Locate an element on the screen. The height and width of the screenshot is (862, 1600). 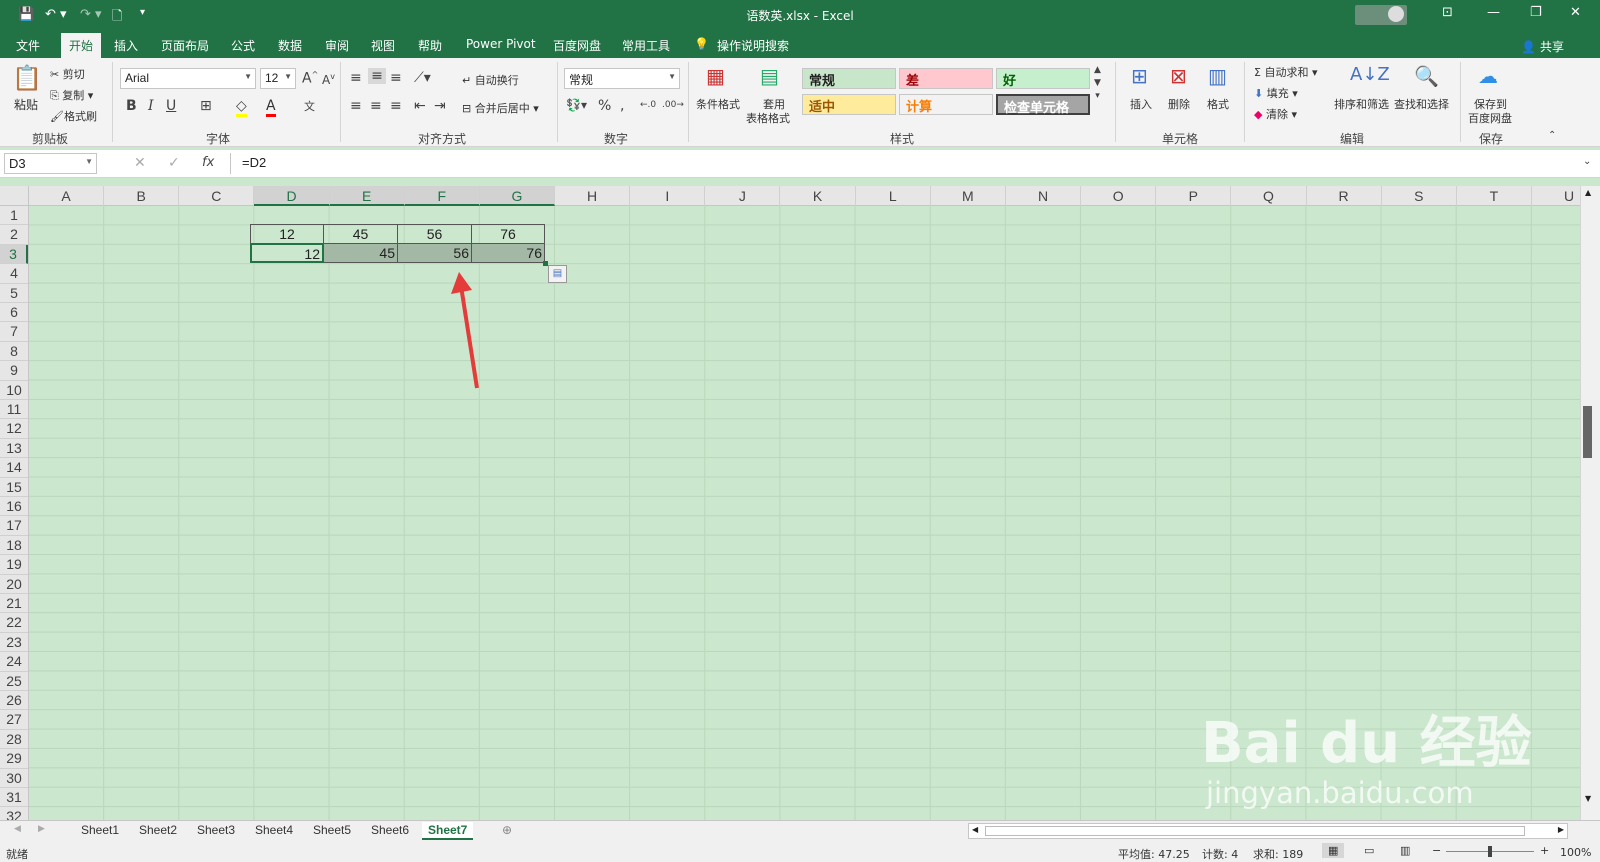
column-header-o: O is located at coordinates (1119, 196).